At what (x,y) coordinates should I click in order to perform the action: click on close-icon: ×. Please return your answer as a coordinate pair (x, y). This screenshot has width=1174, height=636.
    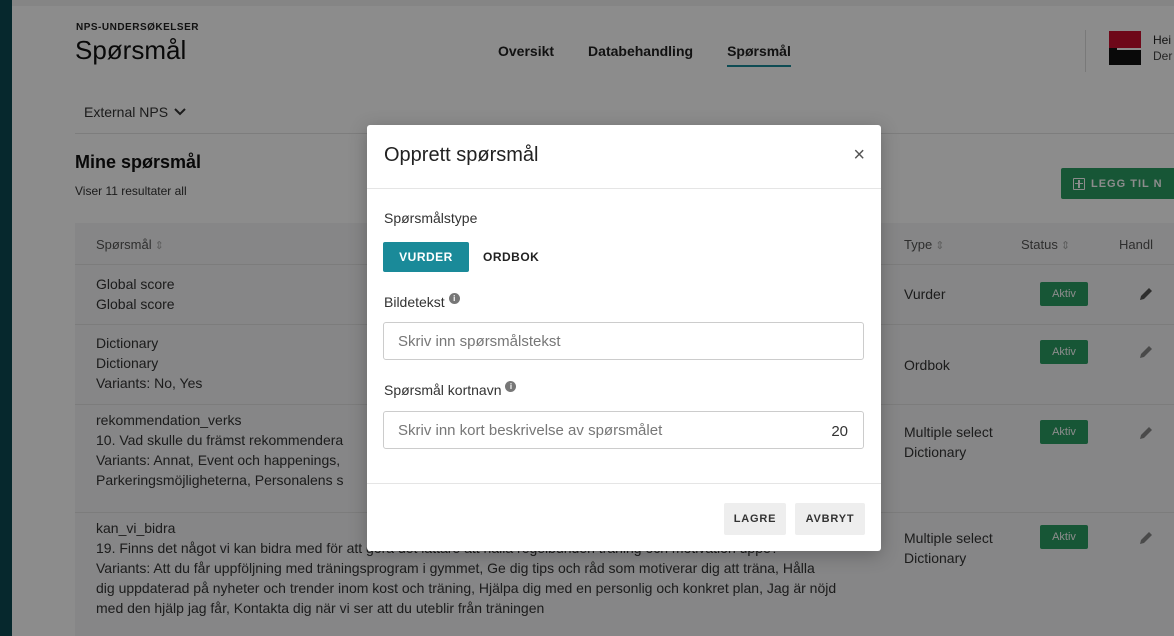
    Looking at the image, I should click on (859, 155).